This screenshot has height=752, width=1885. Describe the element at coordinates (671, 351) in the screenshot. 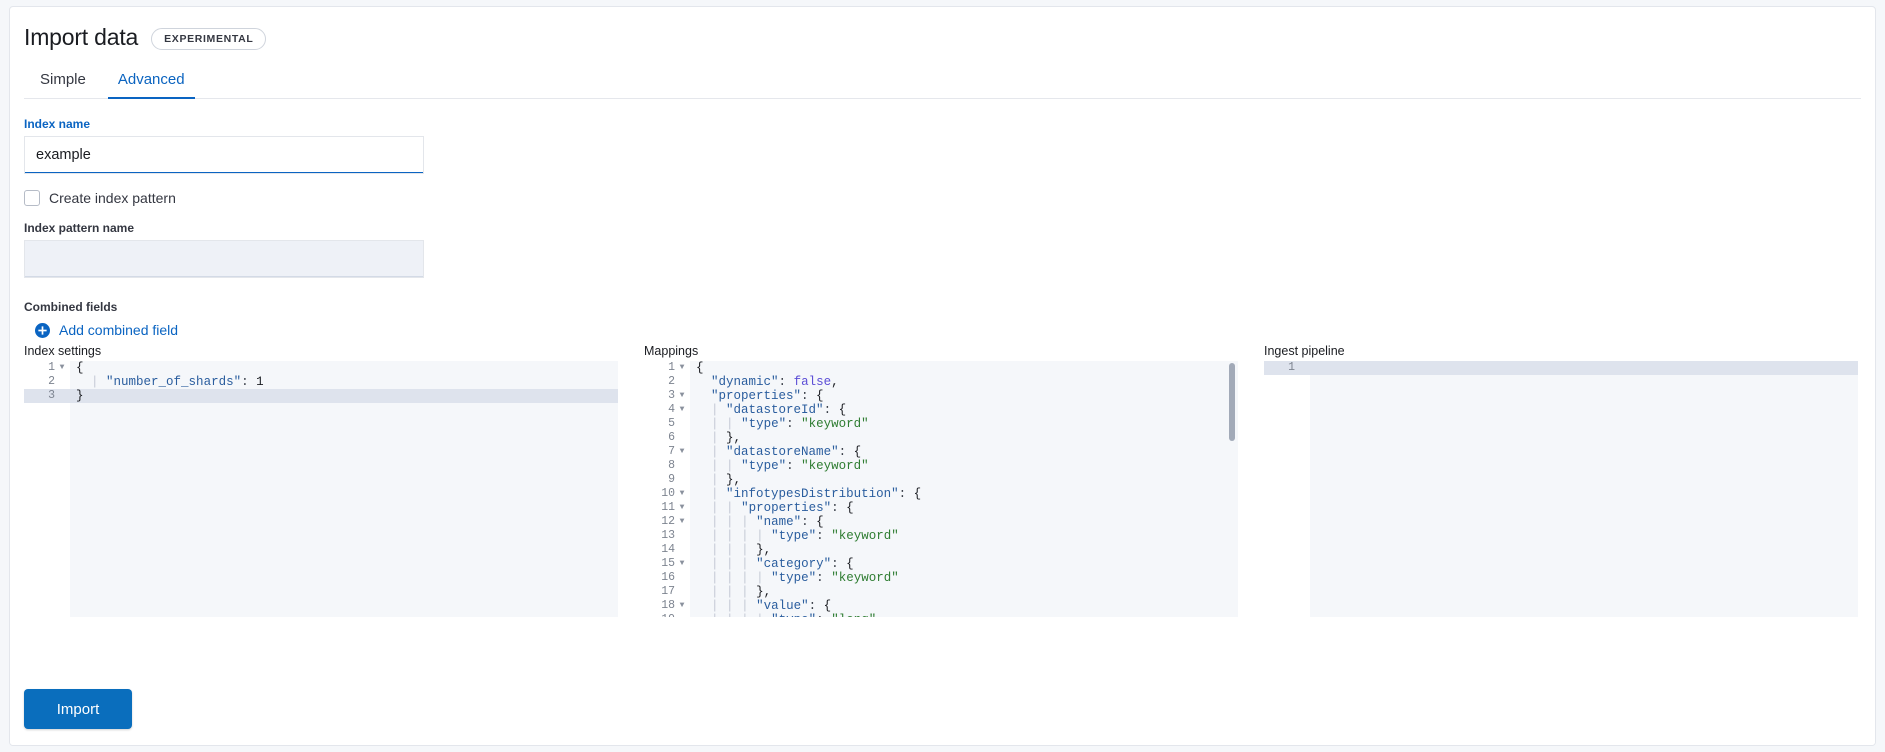

I see `mappings-title: Mappings` at that location.